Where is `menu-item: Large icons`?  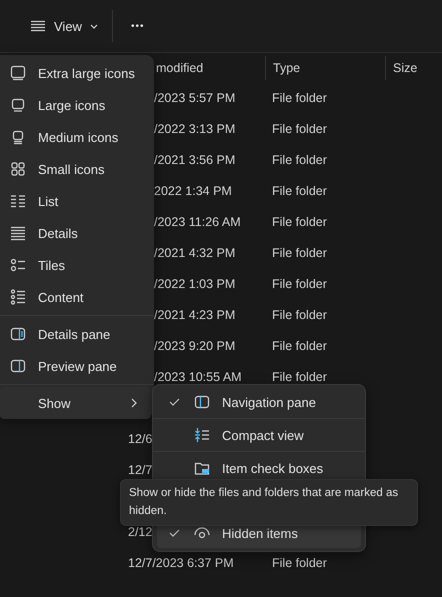 menu-item: Large icons is located at coordinates (75, 105).